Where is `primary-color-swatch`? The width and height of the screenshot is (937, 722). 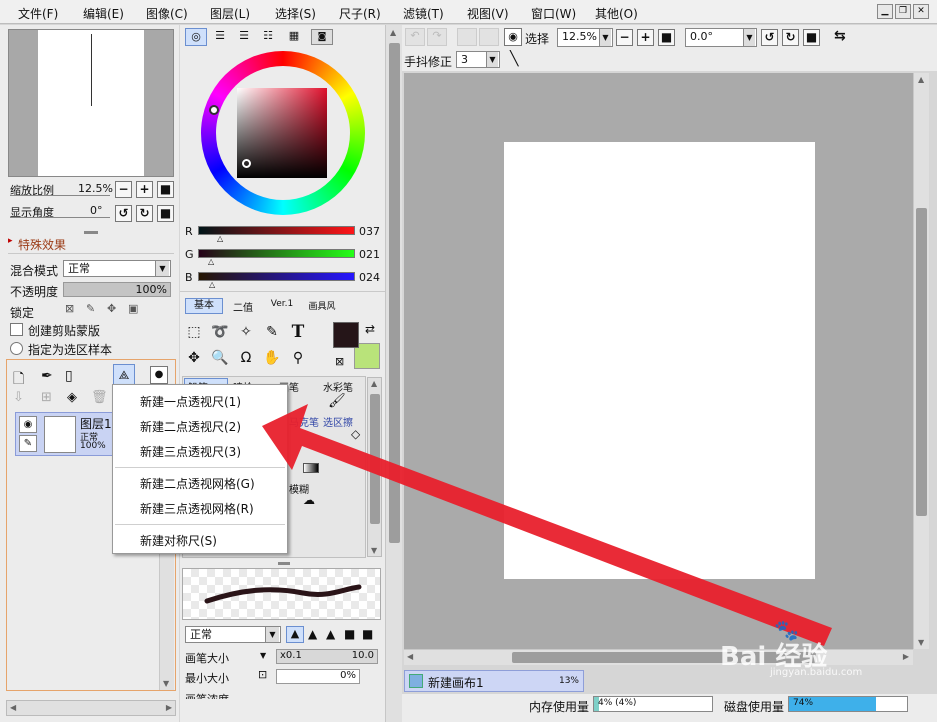 primary-color-swatch is located at coordinates (346, 335).